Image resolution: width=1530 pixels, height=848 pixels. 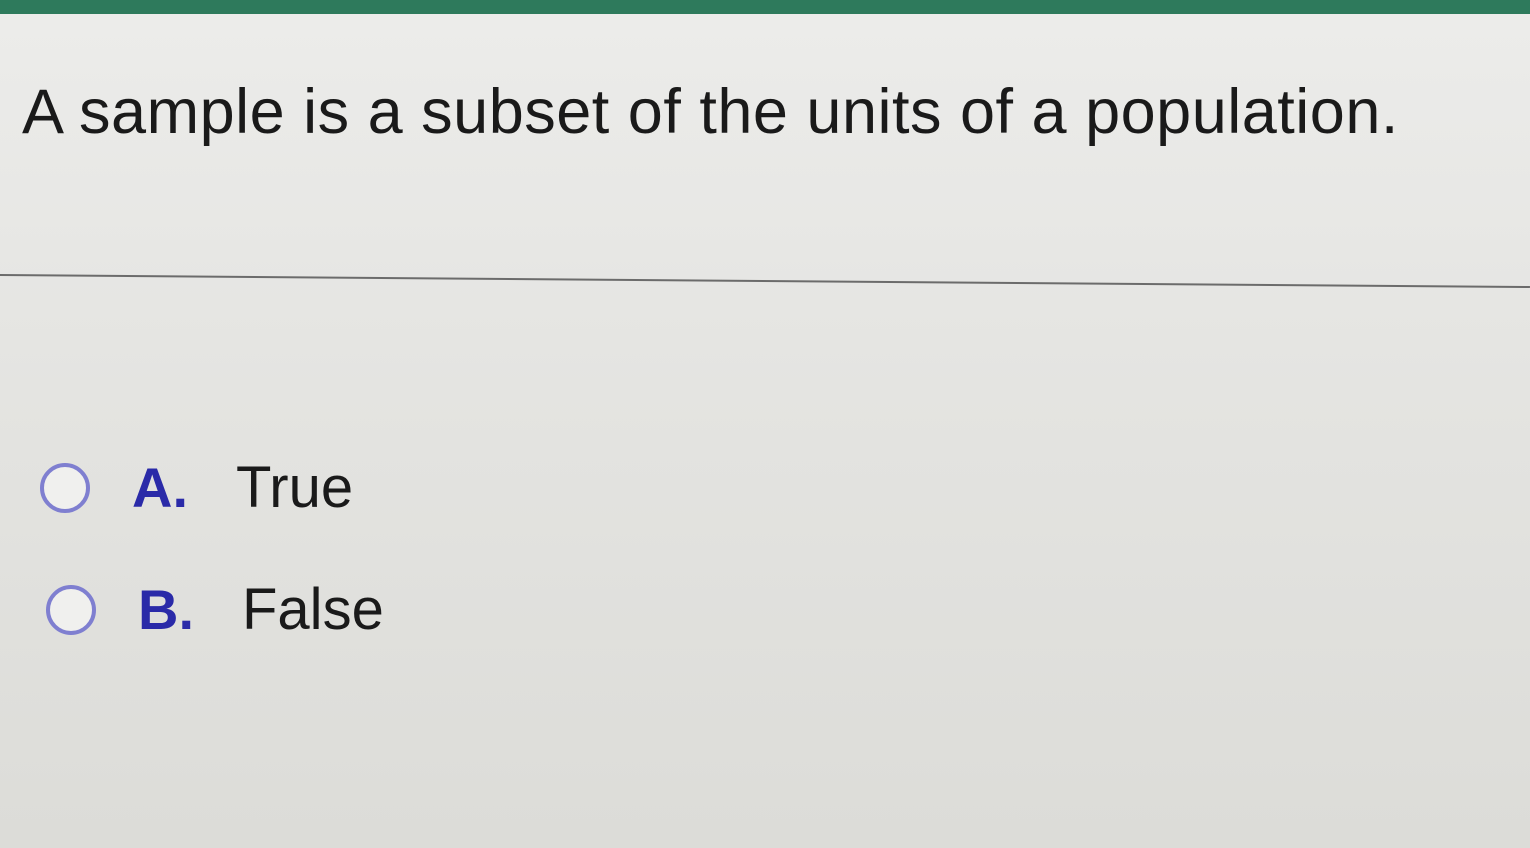 What do you see at coordinates (765, 281) in the screenshot?
I see `divider` at bounding box center [765, 281].